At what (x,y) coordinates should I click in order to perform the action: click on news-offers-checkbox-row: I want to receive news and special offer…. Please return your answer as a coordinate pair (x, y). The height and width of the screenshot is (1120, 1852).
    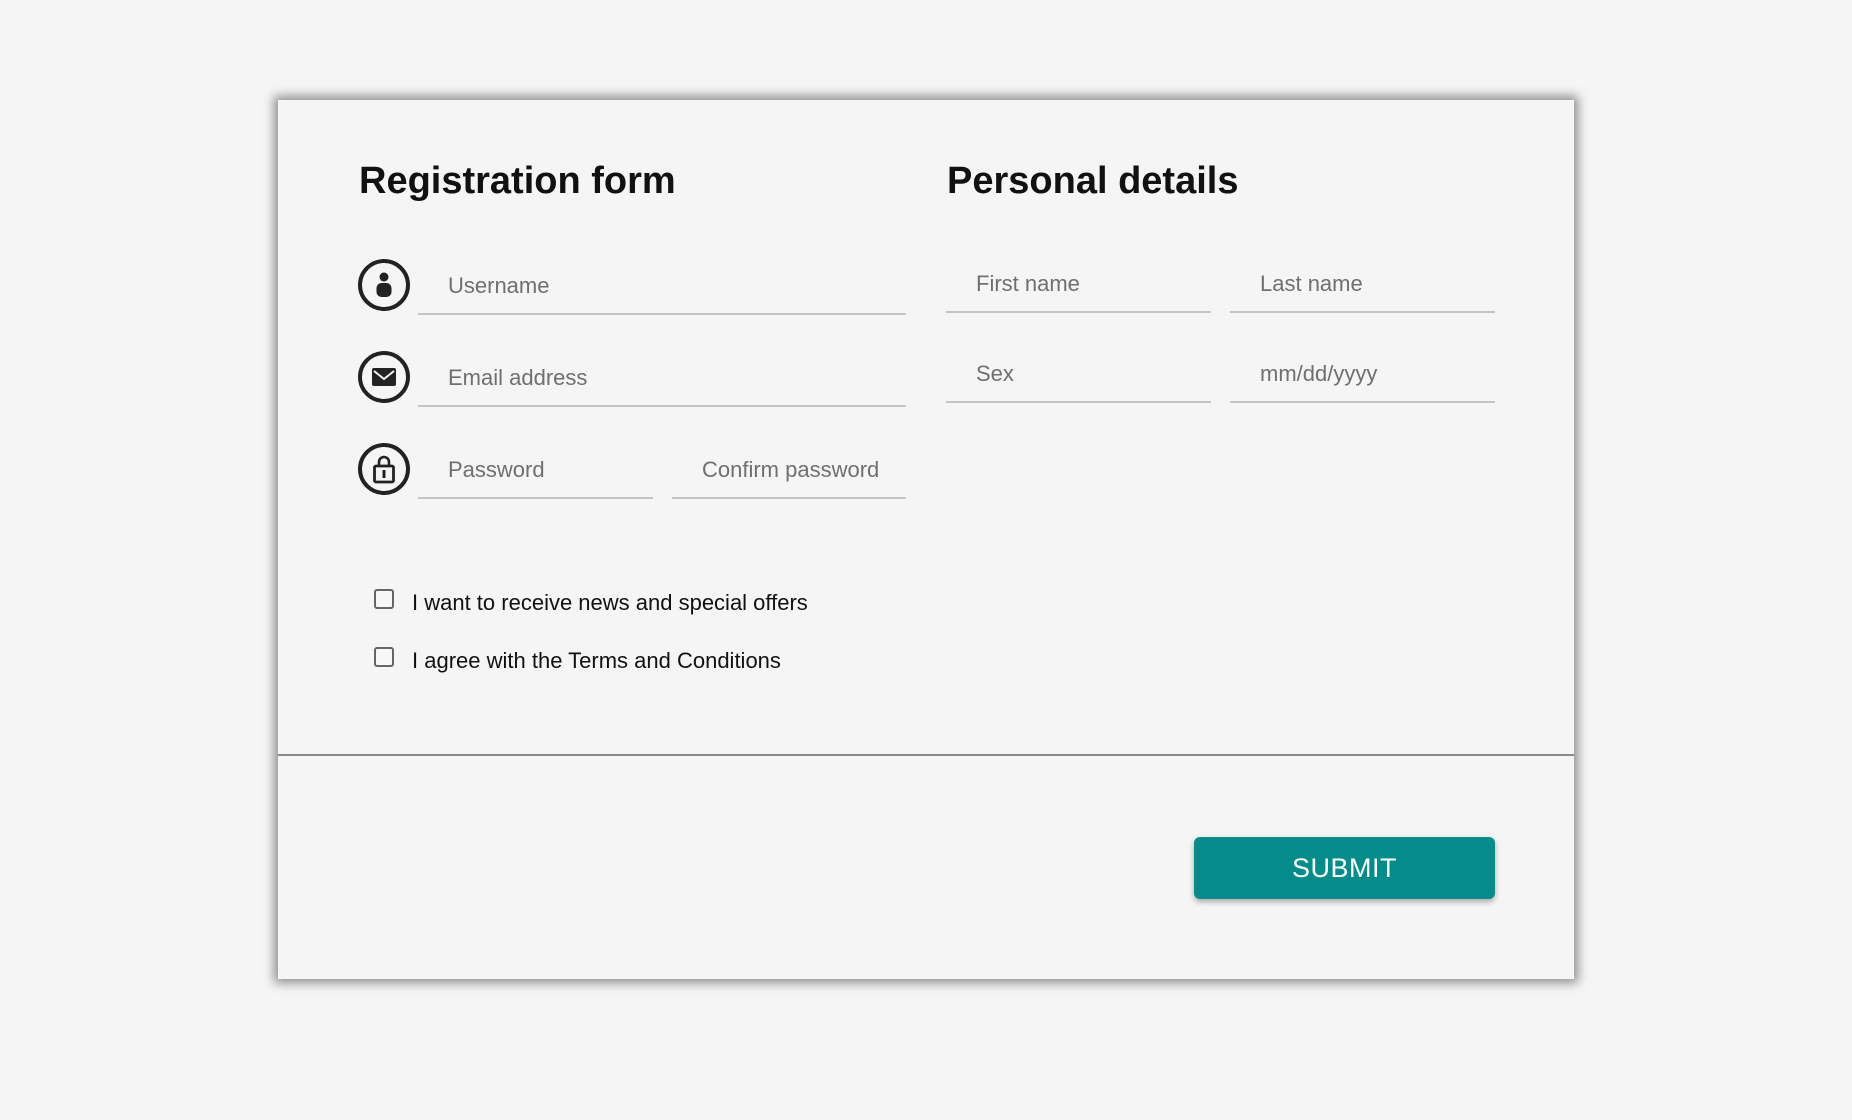
    Looking at the image, I should click on (591, 602).